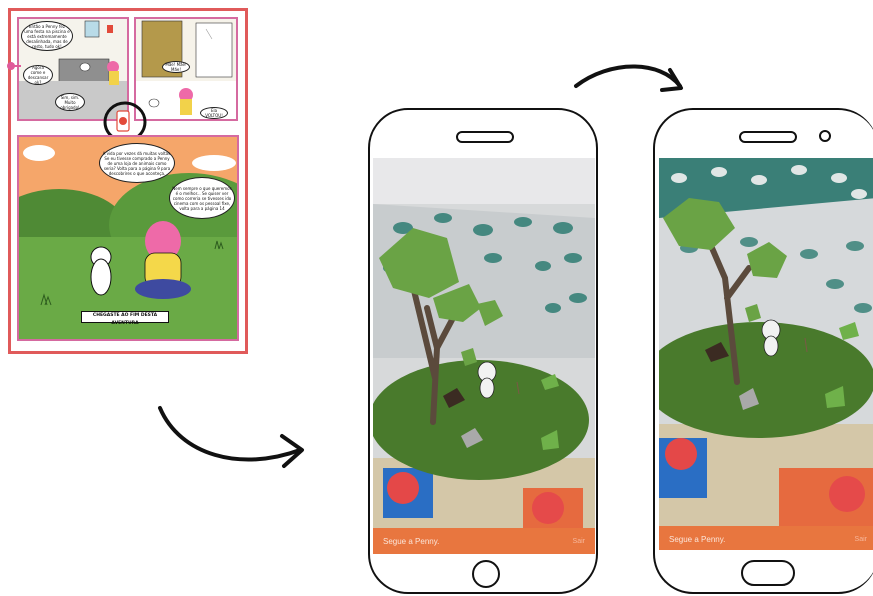 The height and width of the screenshot is (596, 873). What do you see at coordinates (231, 437) in the screenshot?
I see `curved-arrow-icon` at bounding box center [231, 437].